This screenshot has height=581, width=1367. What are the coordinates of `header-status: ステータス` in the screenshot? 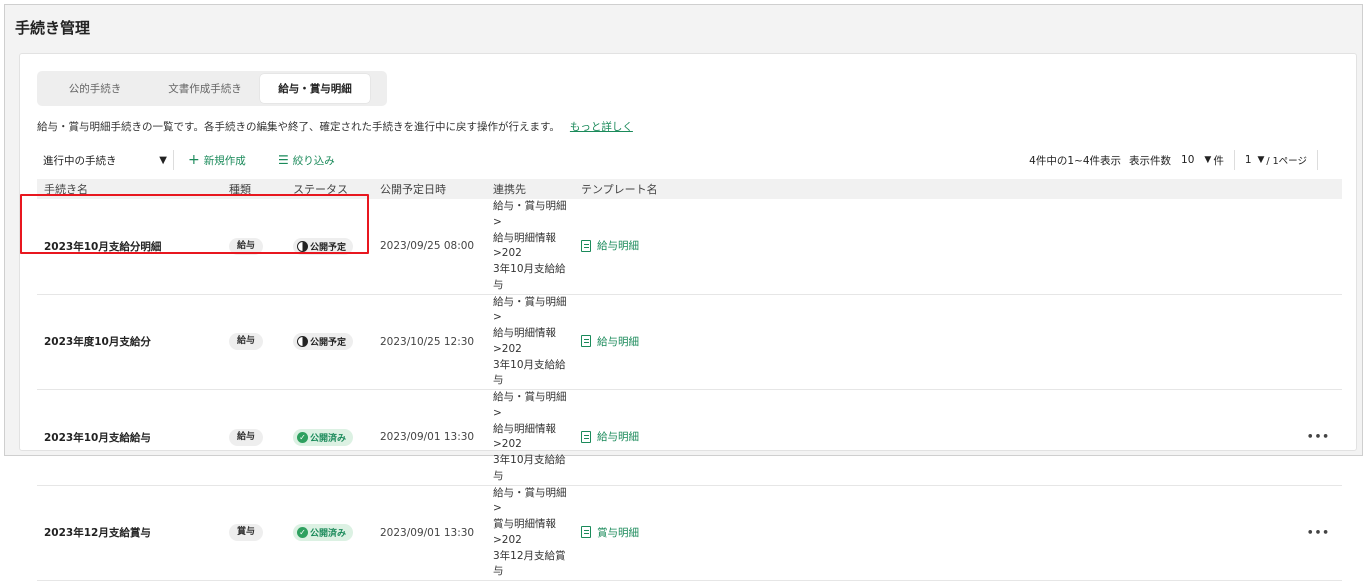 It's located at (329, 189).